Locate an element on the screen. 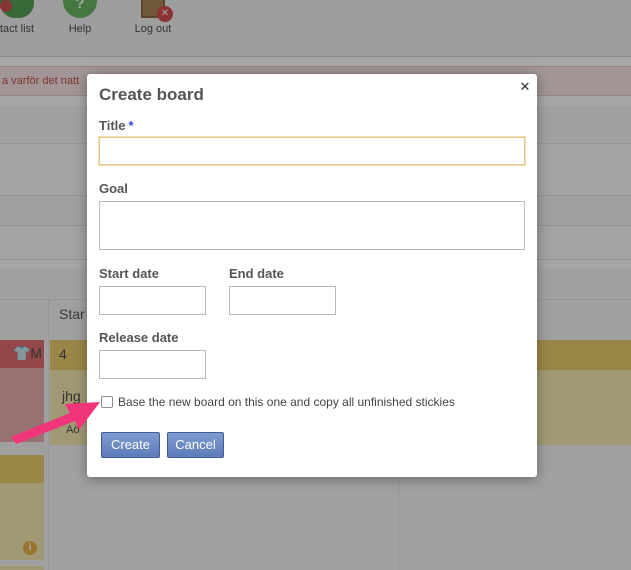 Image resolution: width=631 pixels, height=570 pixels. arrow-annotation is located at coordinates (55, 423).